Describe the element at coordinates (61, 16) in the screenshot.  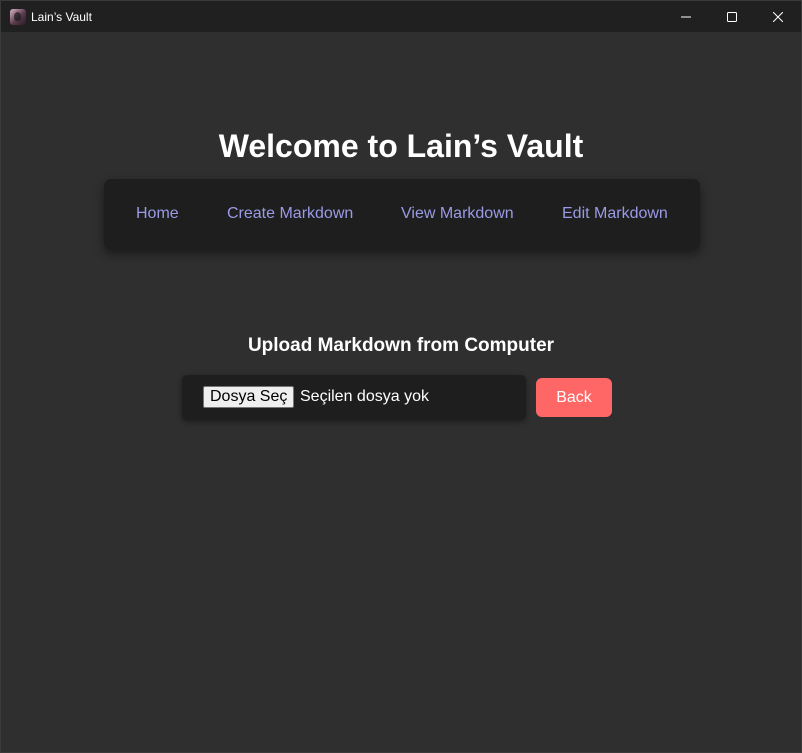
I see `window-title: Lain’s Vault` at that location.